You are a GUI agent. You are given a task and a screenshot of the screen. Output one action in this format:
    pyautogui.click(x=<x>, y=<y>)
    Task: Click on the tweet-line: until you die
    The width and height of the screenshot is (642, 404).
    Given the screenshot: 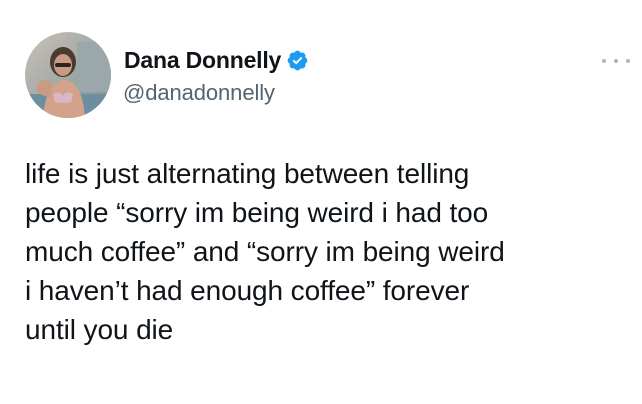 What is the action you would take?
    pyautogui.click(x=99, y=329)
    